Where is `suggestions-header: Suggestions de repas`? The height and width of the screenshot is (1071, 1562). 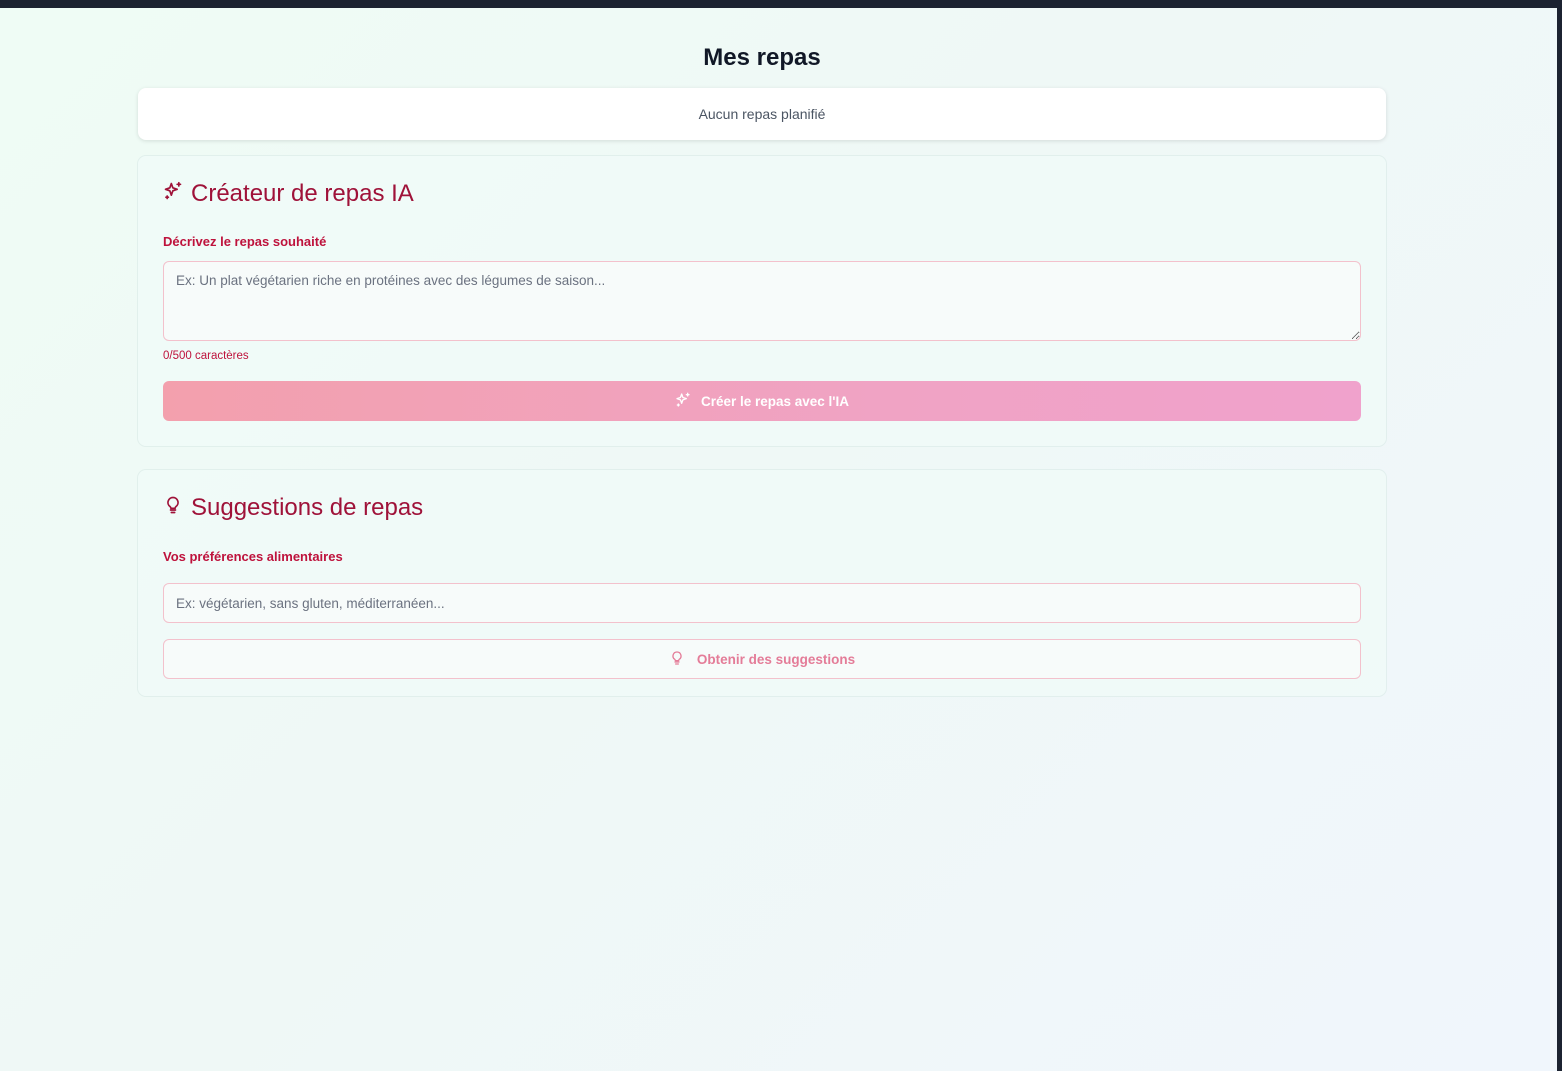 suggestions-header: Suggestions de repas is located at coordinates (293, 508).